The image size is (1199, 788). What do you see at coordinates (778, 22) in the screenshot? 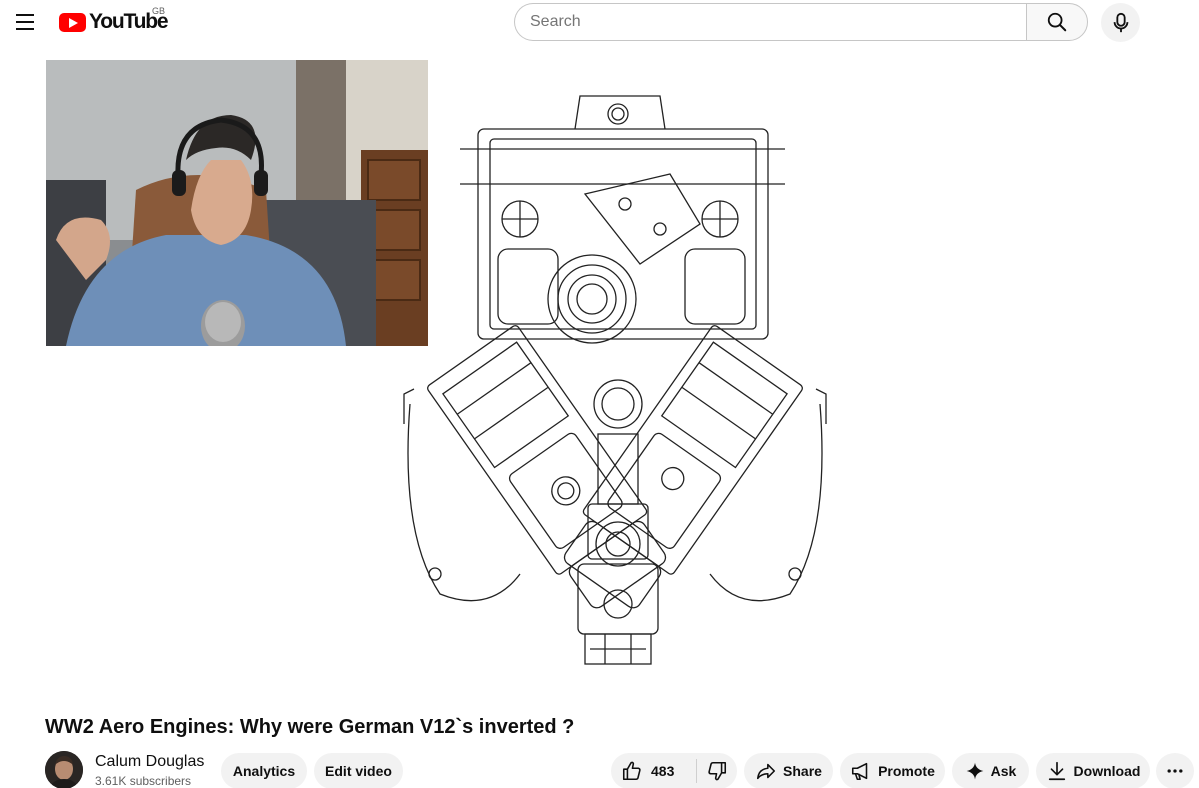
I see `search-input` at bounding box center [778, 22].